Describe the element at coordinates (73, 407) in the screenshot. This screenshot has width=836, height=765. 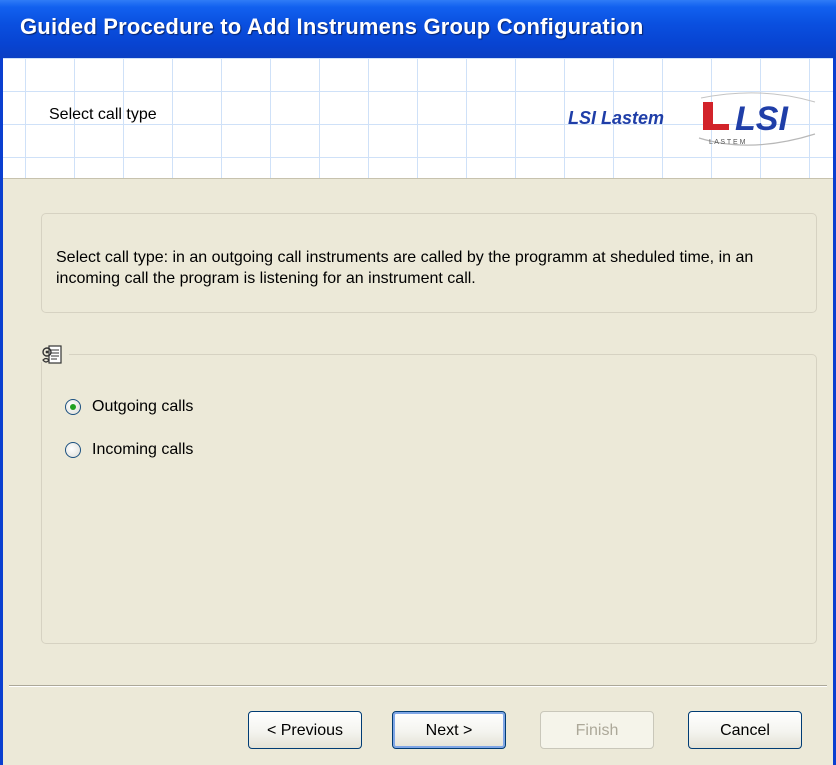
I see `radio-button-checked` at that location.